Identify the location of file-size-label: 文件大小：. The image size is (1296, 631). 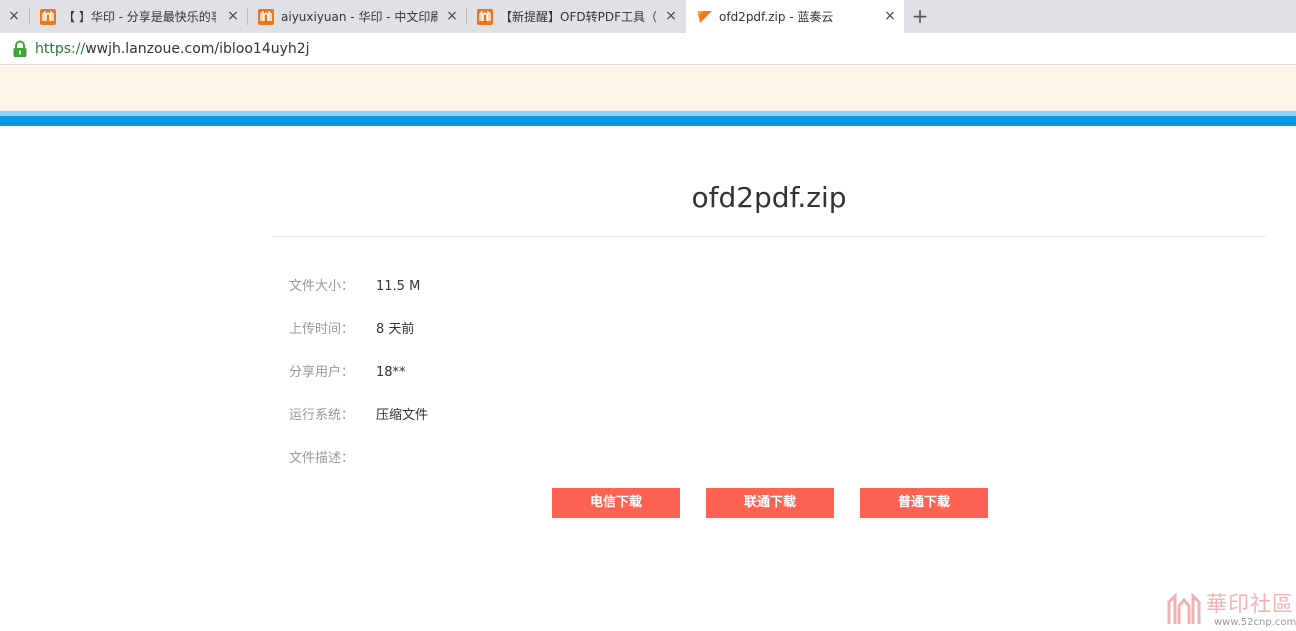
(322, 286).